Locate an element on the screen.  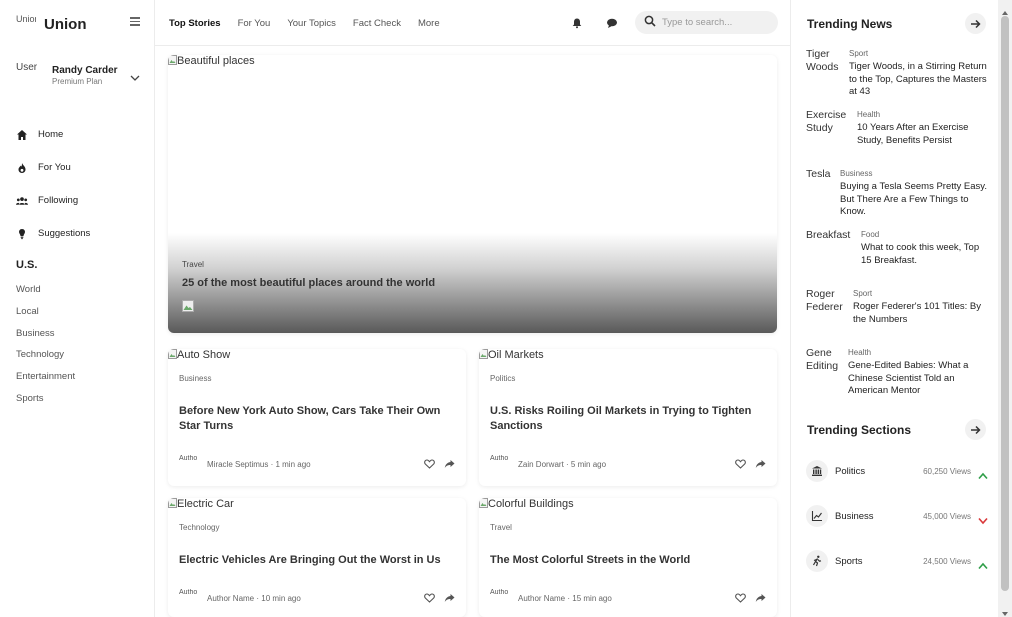
nav-item-for-you: For You is located at coordinates (81, 167).